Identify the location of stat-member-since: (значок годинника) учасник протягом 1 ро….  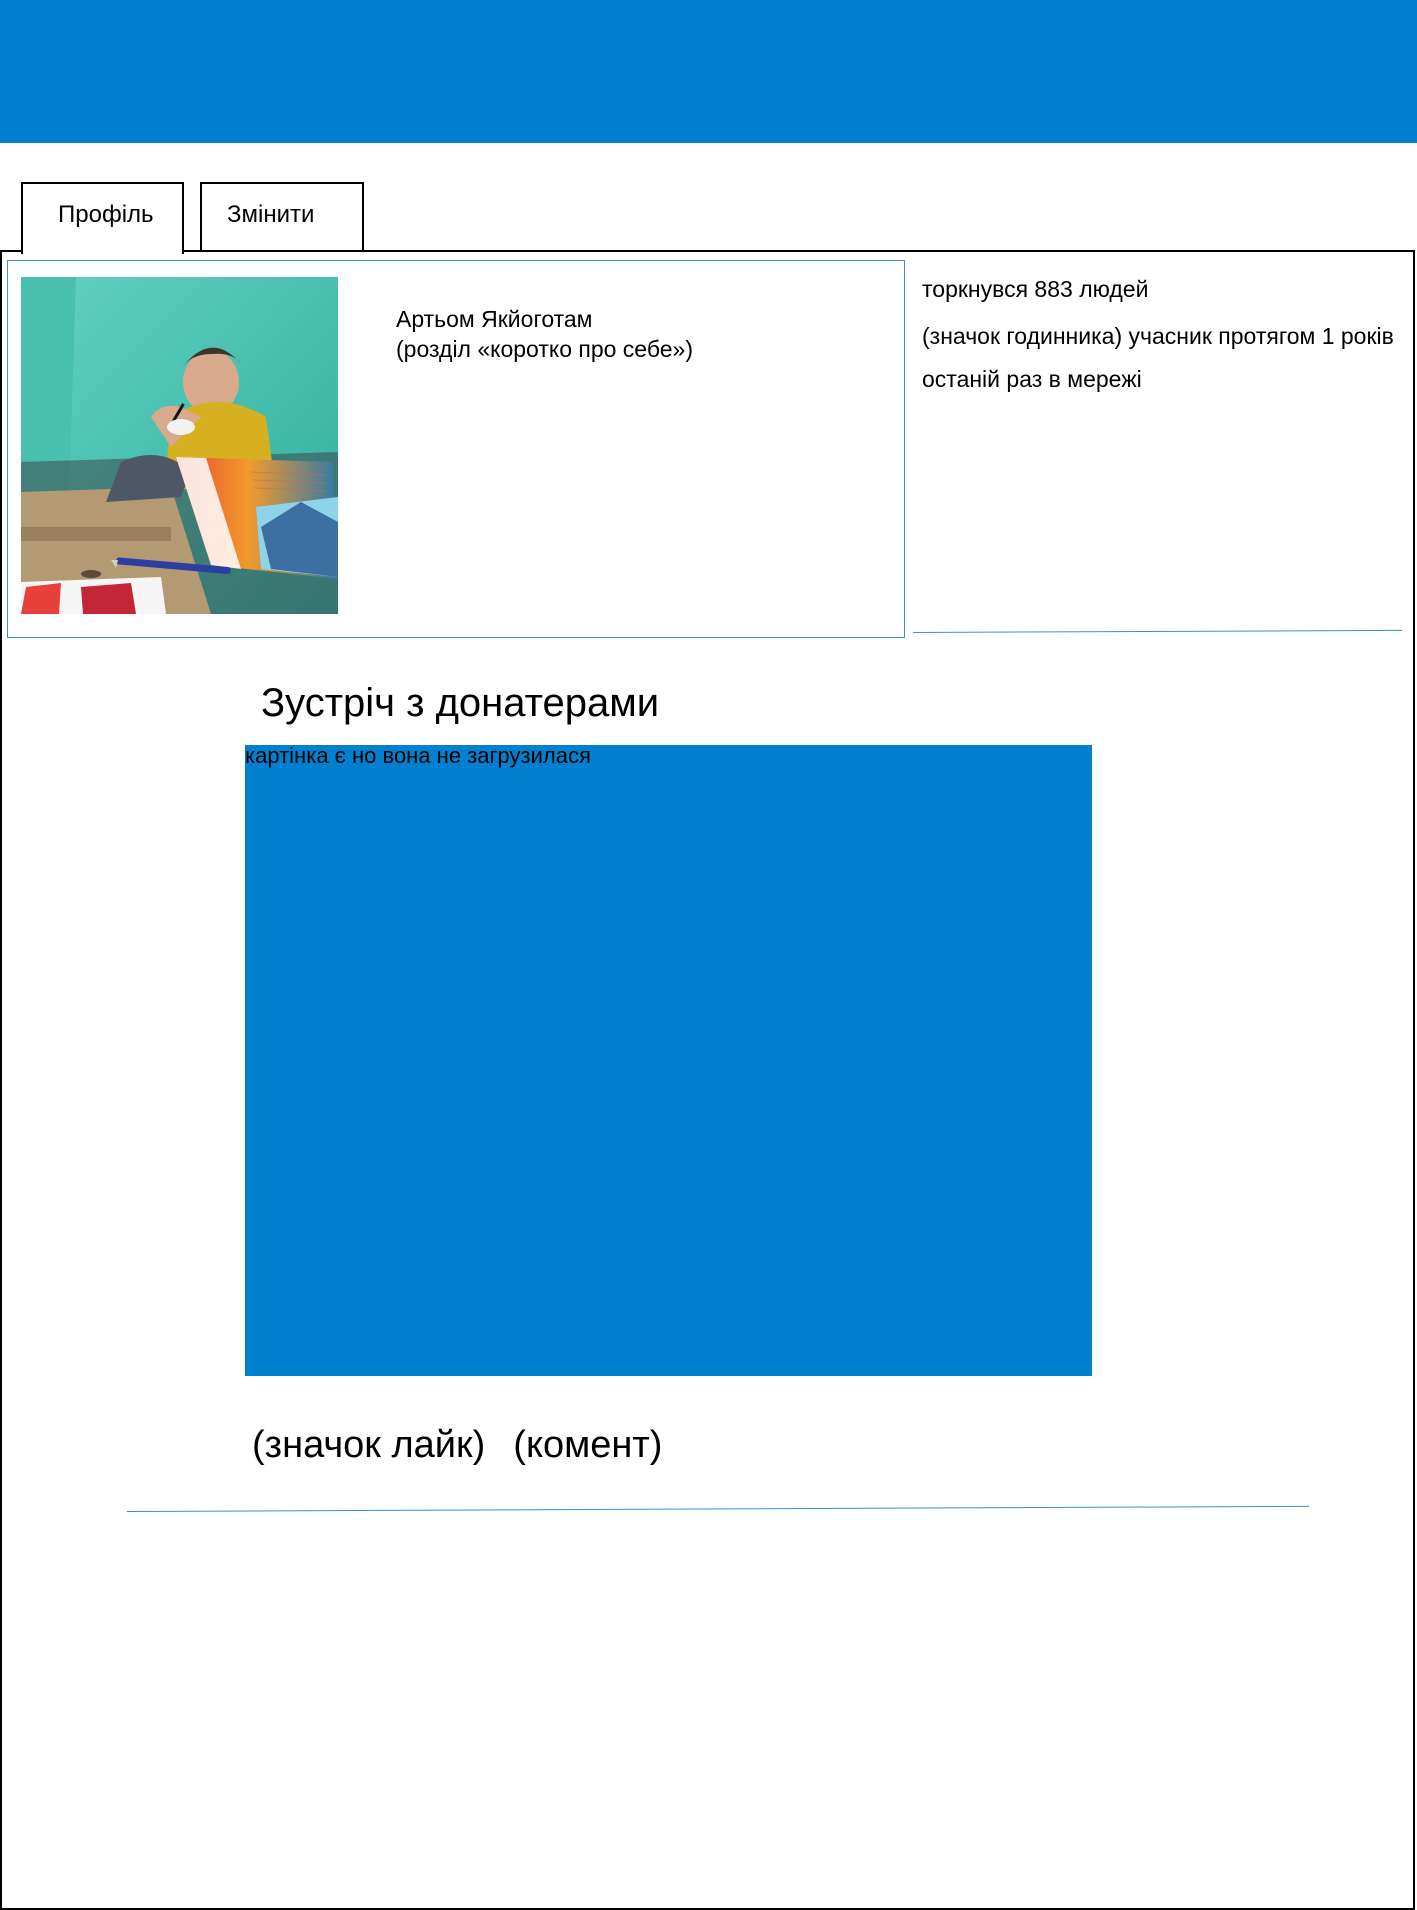
(1158, 336).